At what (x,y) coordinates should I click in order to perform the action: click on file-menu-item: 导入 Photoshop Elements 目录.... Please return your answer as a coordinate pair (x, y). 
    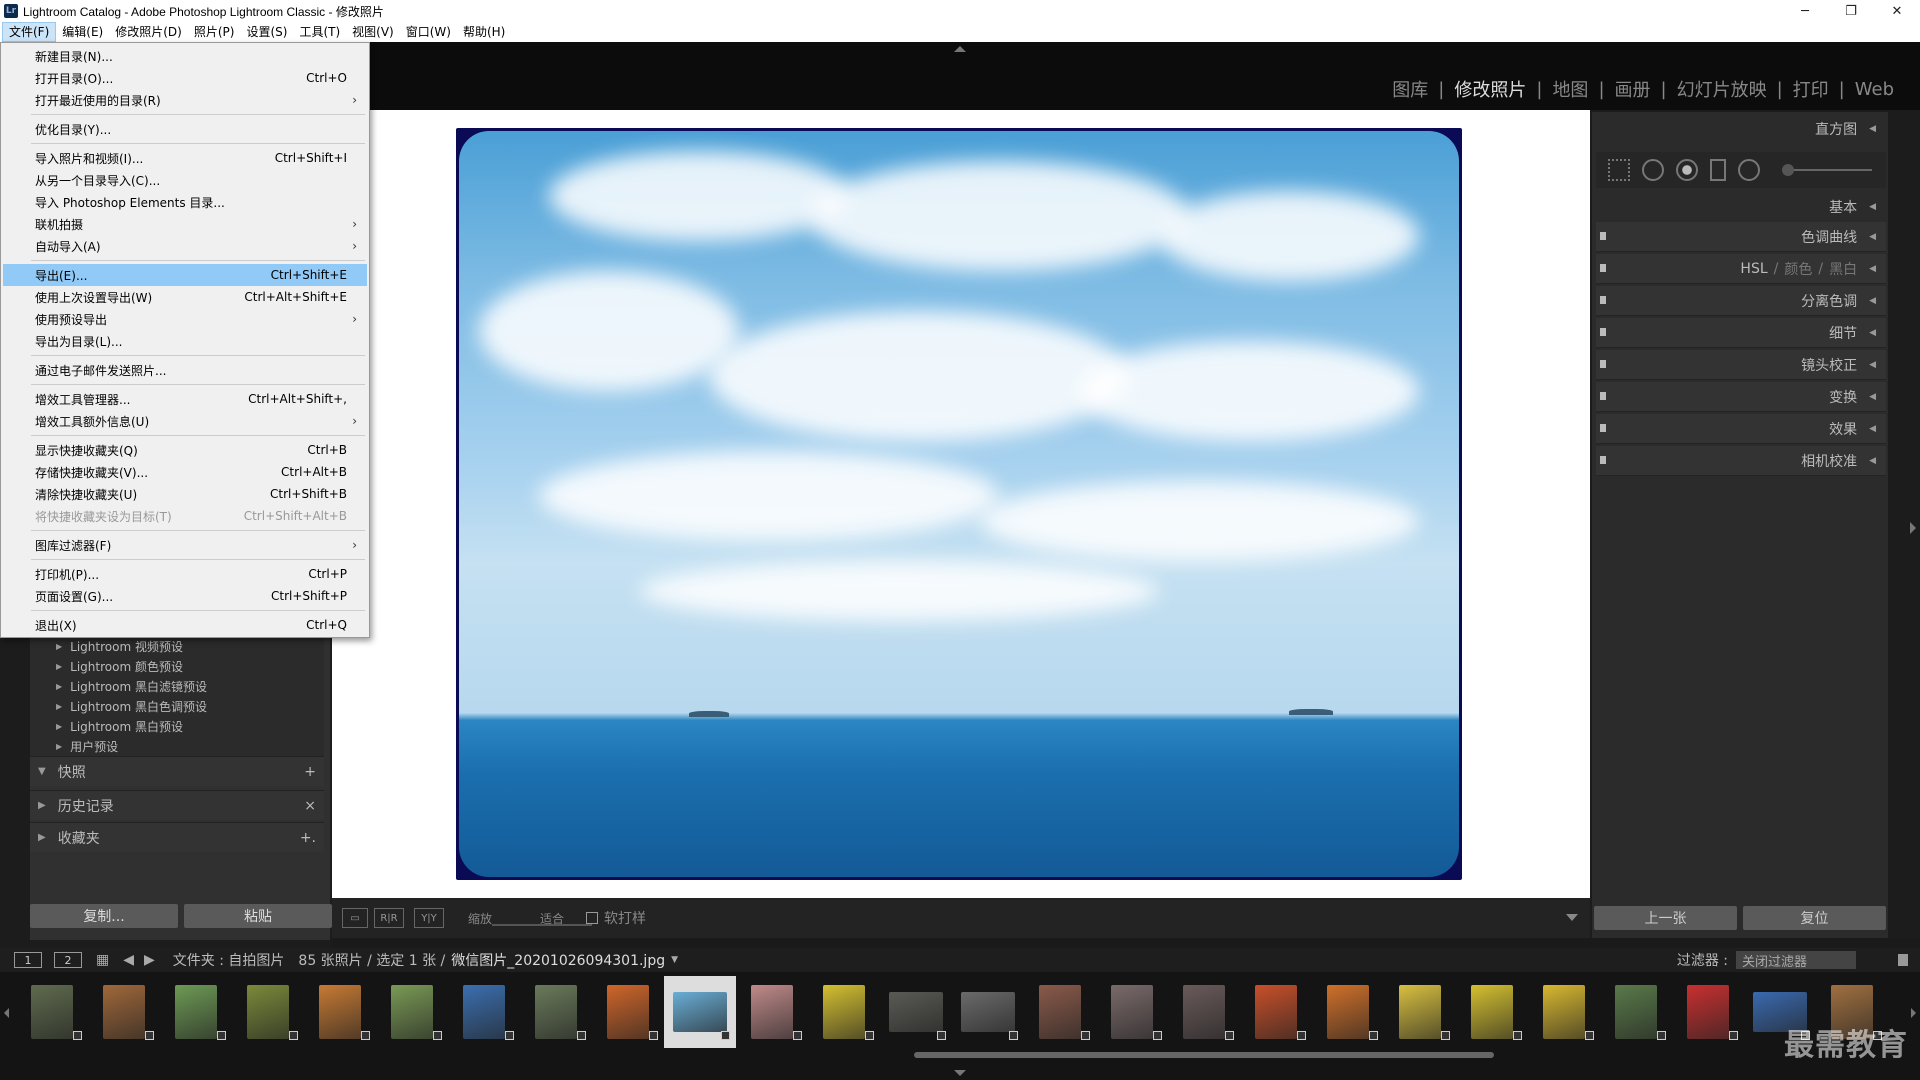
    Looking at the image, I should click on (185, 202).